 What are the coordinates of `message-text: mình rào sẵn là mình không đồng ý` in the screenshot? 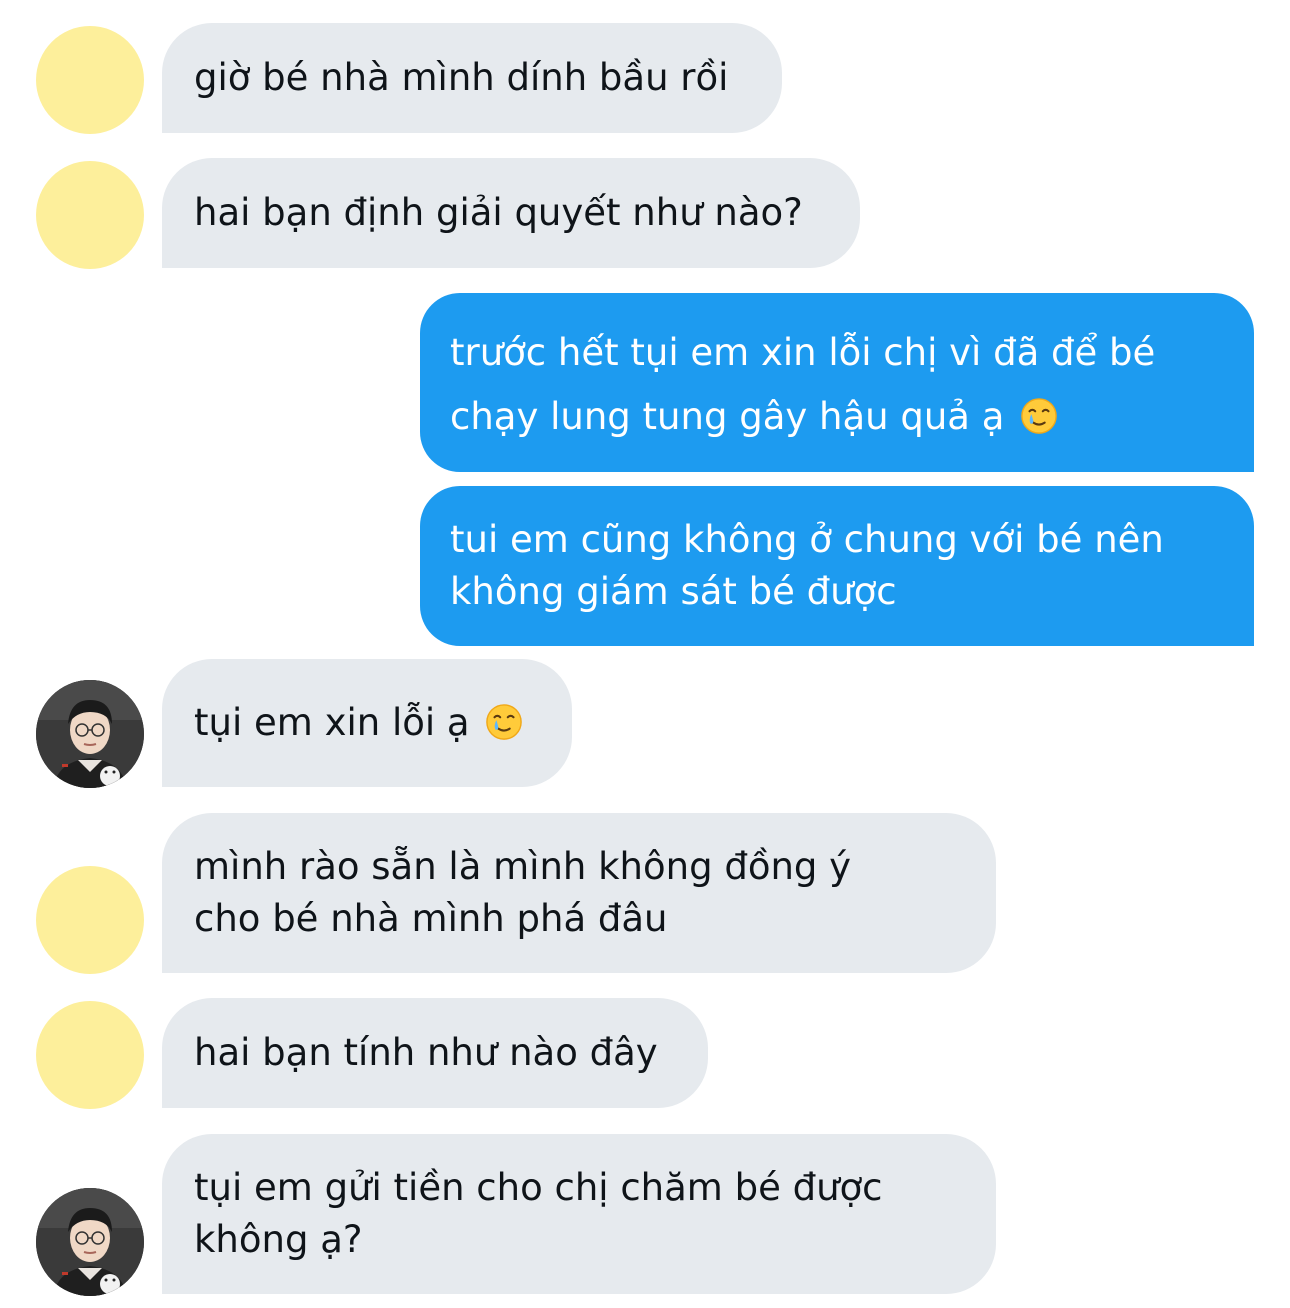 It's located at (523, 866).